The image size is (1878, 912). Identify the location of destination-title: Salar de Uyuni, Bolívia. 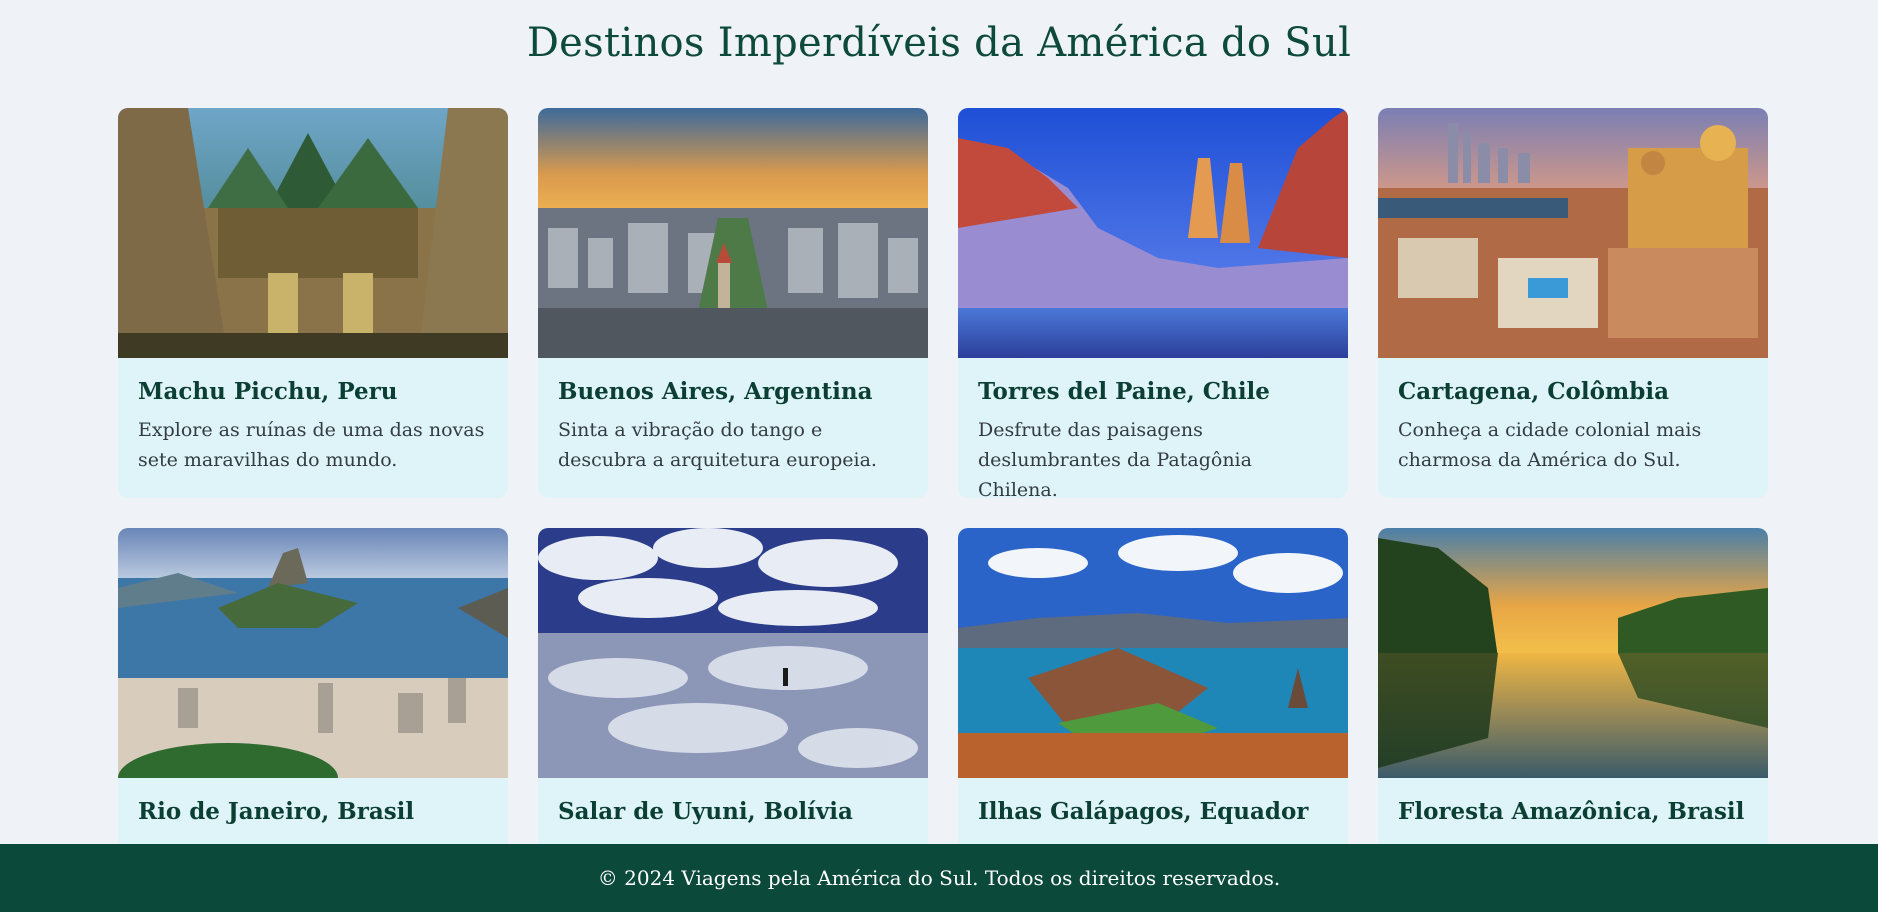
(705, 811).